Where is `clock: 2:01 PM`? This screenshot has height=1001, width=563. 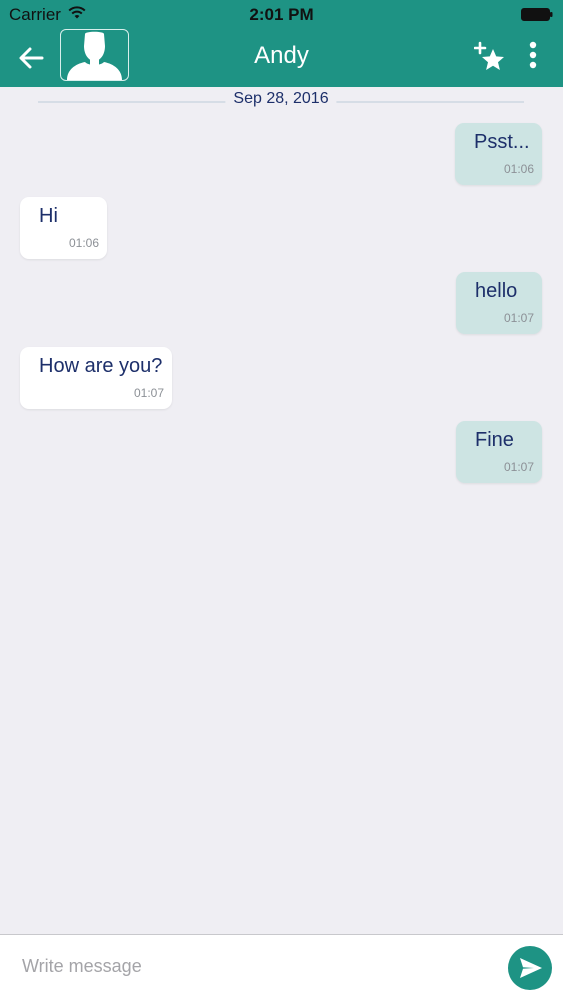
clock: 2:01 PM is located at coordinates (281, 14).